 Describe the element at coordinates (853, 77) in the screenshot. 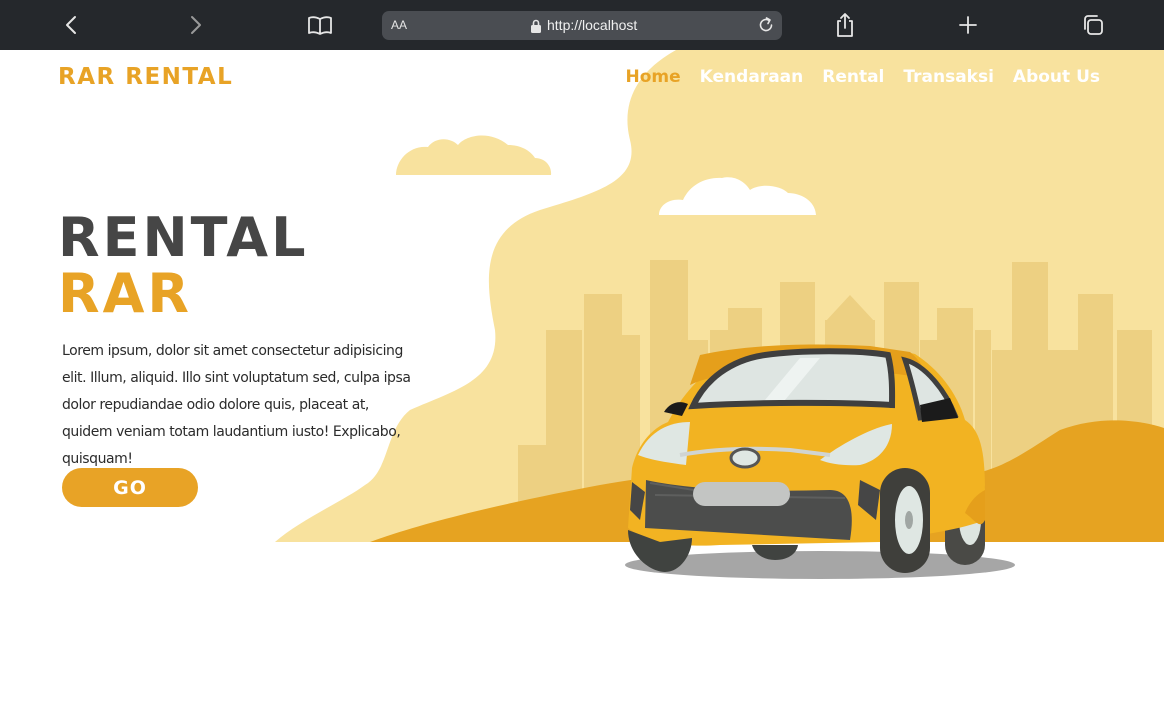

I see `nav-rental: Rental` at that location.